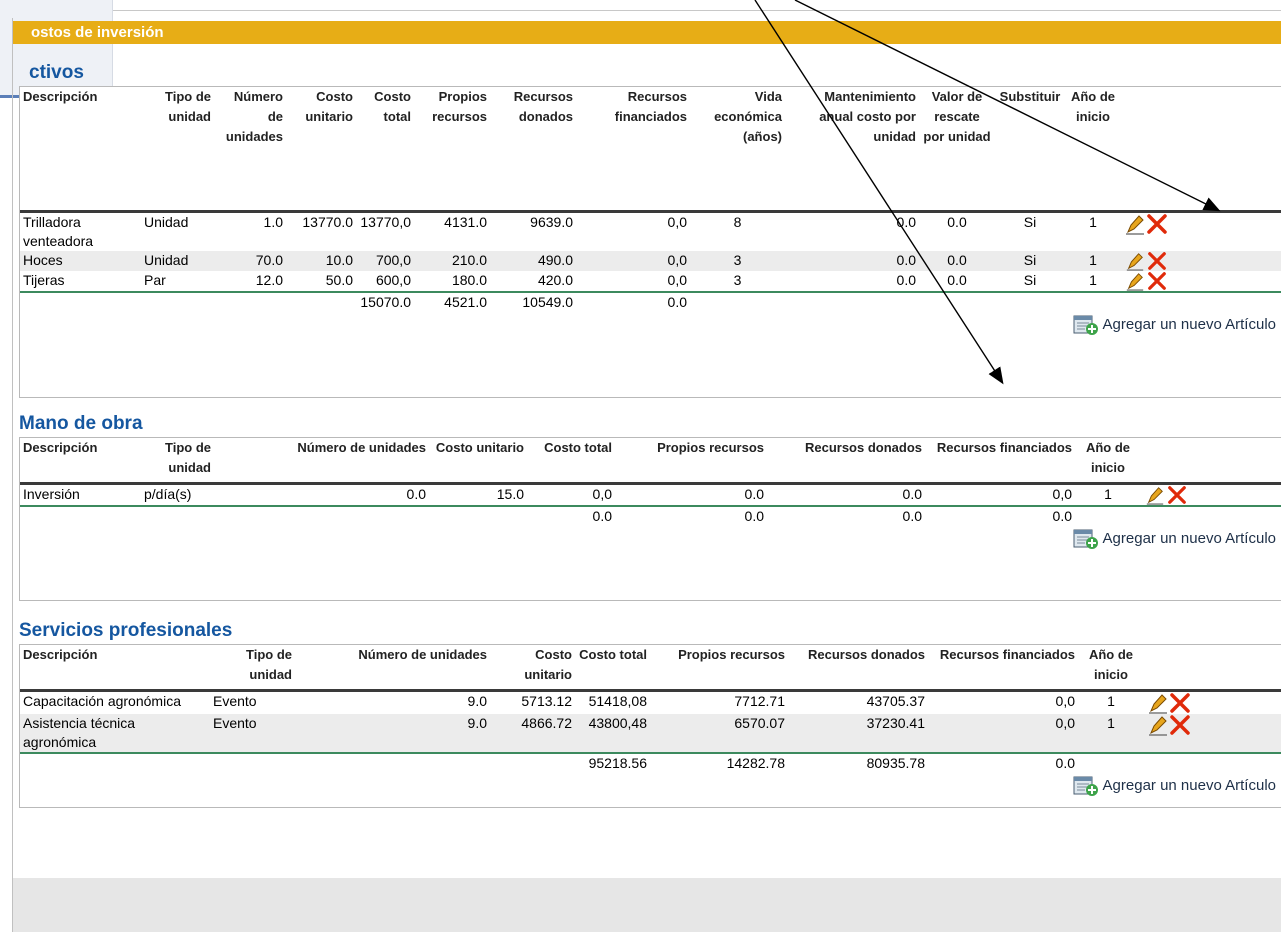  I want to click on arrow-to-add-item, so click(879, 192).